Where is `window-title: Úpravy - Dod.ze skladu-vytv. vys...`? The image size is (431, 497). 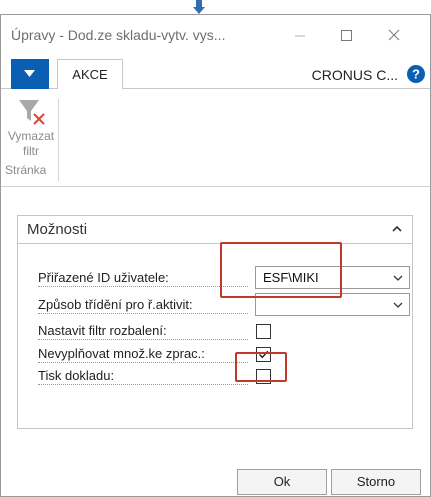 window-title: Úpravy - Dod.ze skladu-vytv. vys... is located at coordinates (118, 35).